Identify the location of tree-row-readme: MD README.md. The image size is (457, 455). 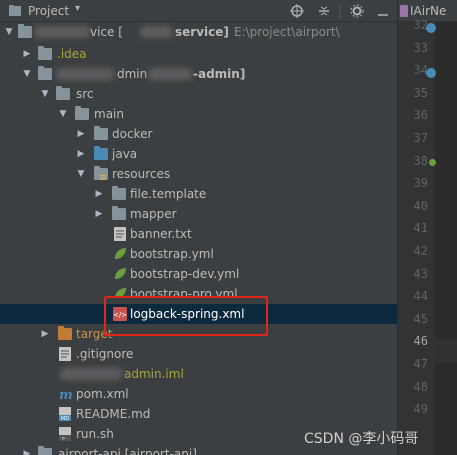
(198, 414).